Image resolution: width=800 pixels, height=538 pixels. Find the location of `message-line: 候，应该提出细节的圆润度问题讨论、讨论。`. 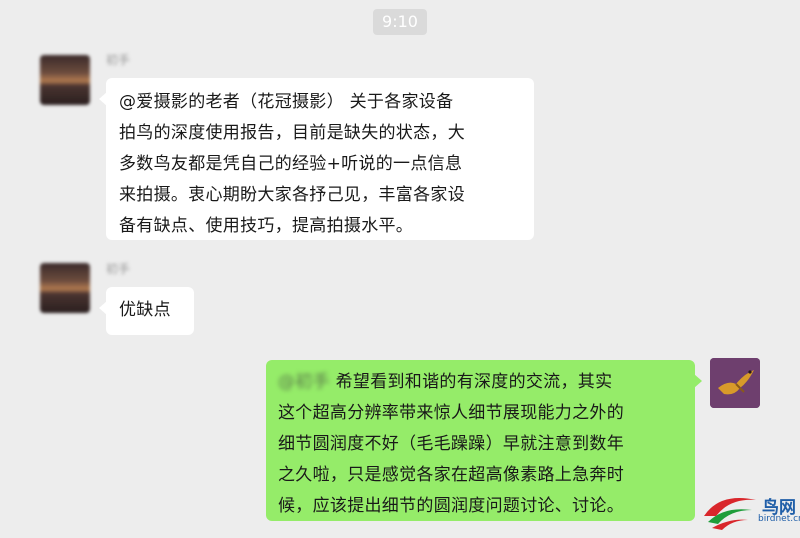

message-line: 候，应该提出细节的圆润度问题讨论、讨论。 is located at coordinates (451, 506).